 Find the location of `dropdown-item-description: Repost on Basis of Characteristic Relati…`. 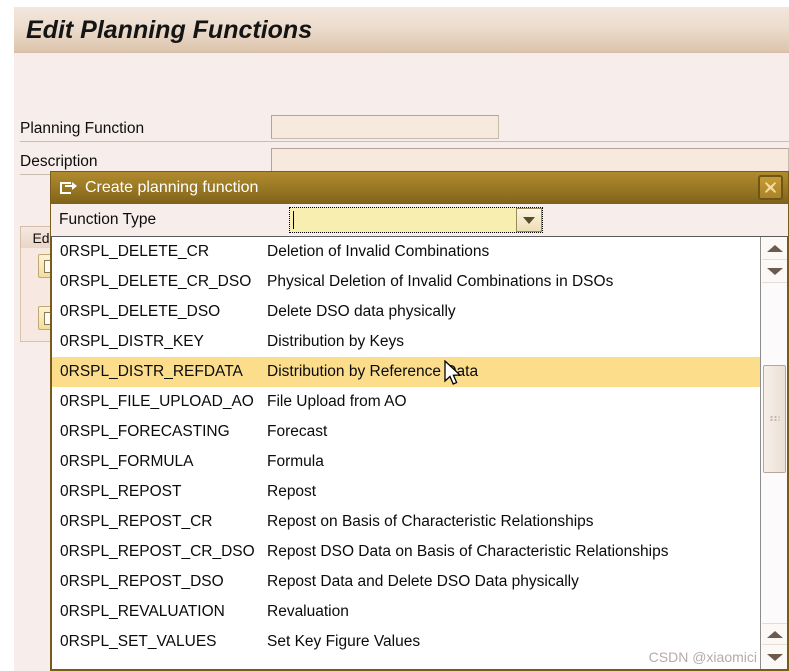

dropdown-item-description: Repost on Basis of Characteristic Relati… is located at coordinates (430, 521).